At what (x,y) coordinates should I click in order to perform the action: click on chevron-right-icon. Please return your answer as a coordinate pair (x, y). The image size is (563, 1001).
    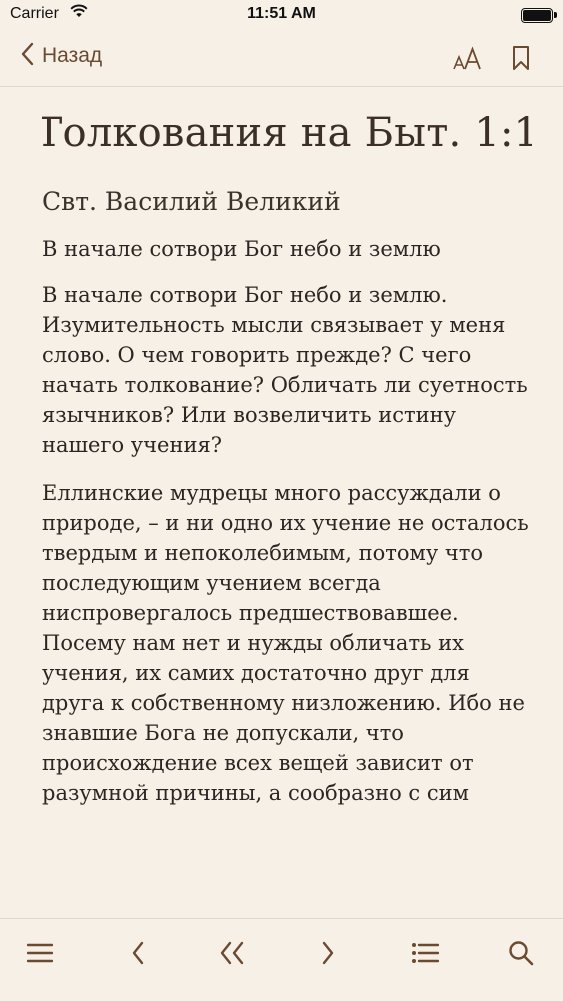
    Looking at the image, I should click on (328, 955).